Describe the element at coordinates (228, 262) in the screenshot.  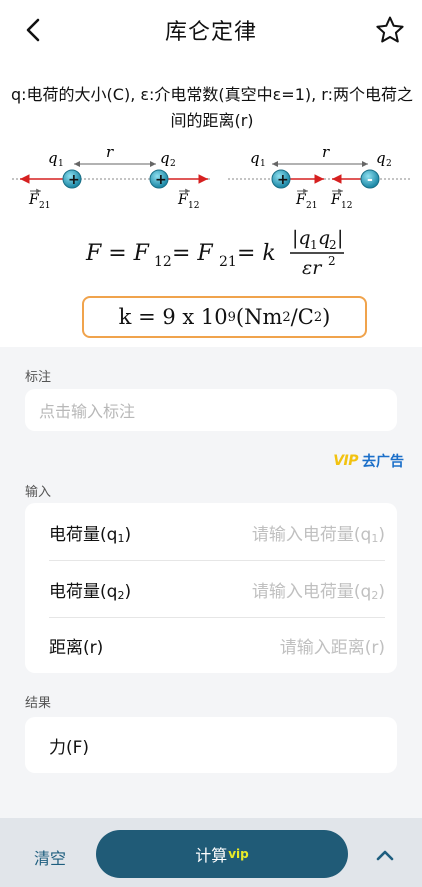
I see `formula-sub21: 21` at that location.